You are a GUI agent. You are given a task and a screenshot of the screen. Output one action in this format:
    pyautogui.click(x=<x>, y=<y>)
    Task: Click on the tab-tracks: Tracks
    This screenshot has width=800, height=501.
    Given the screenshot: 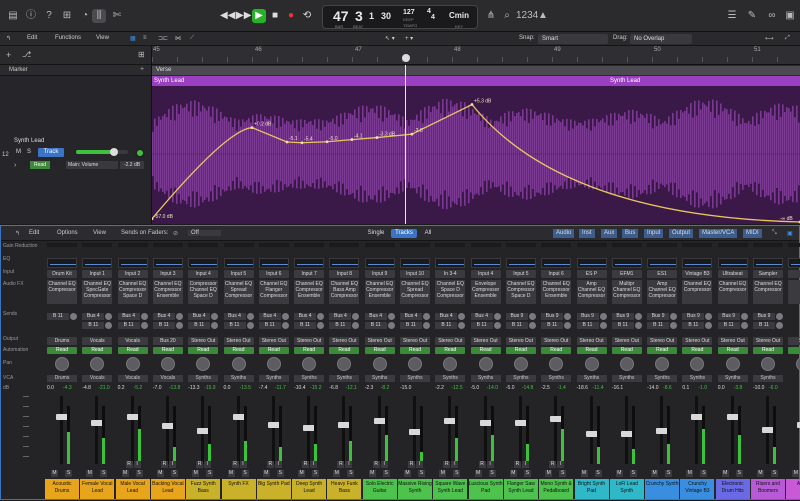 What is the action you would take?
    pyautogui.click(x=404, y=233)
    